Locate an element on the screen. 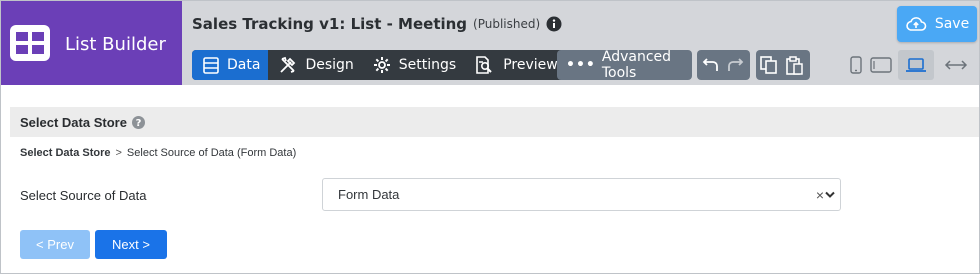  section-title: Select Data Store is located at coordinates (73, 122).